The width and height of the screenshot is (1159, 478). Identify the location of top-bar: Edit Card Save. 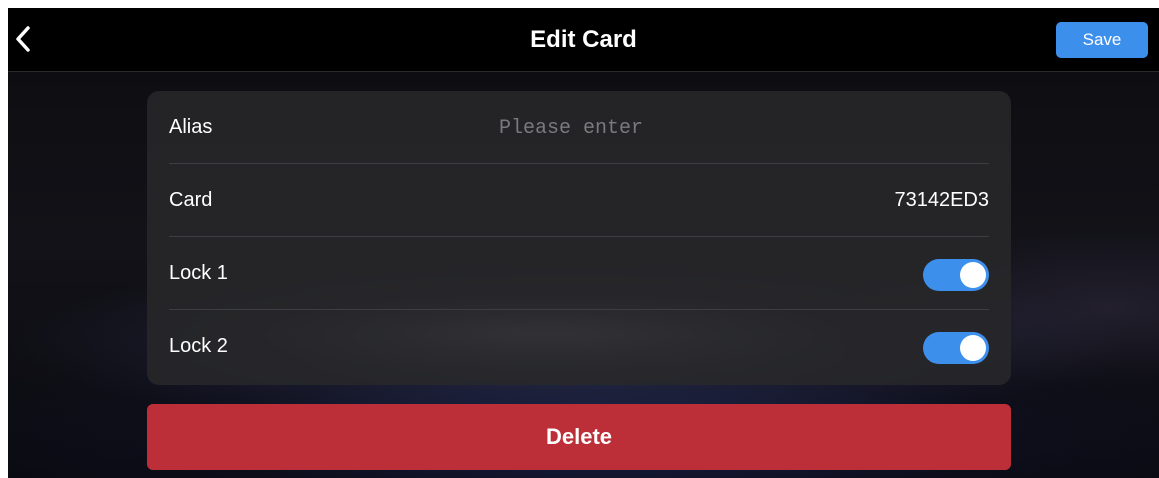
(583, 40).